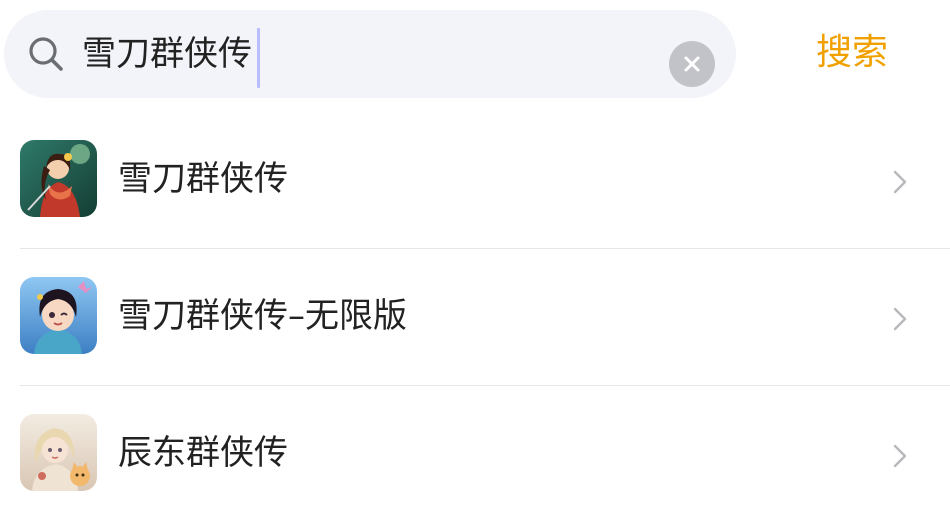  Describe the element at coordinates (58, 178) in the screenshot. I see `game-icon-swordswoman` at that location.